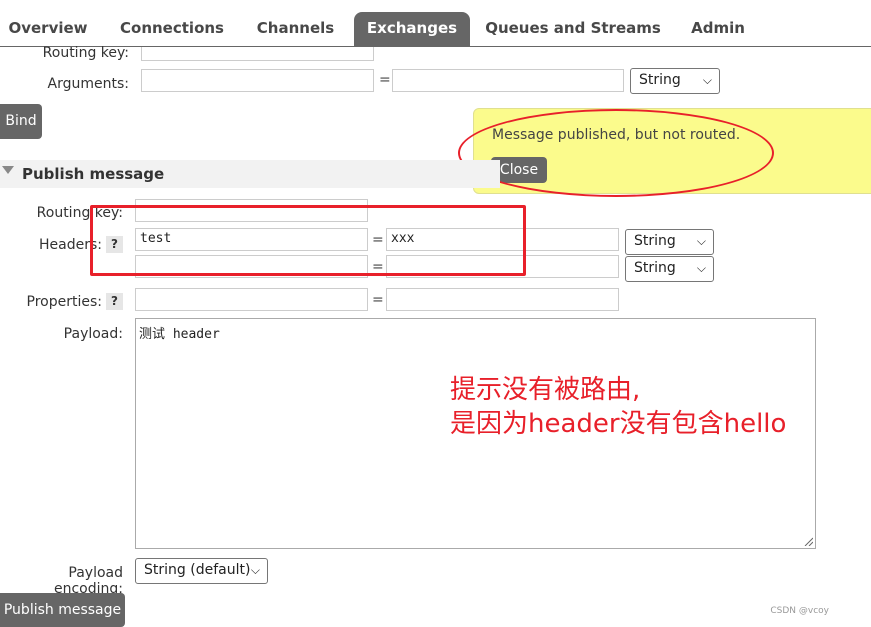  What do you see at coordinates (85, 53) in the screenshot?
I see `bind-routing-key-label: Routing key:` at bounding box center [85, 53].